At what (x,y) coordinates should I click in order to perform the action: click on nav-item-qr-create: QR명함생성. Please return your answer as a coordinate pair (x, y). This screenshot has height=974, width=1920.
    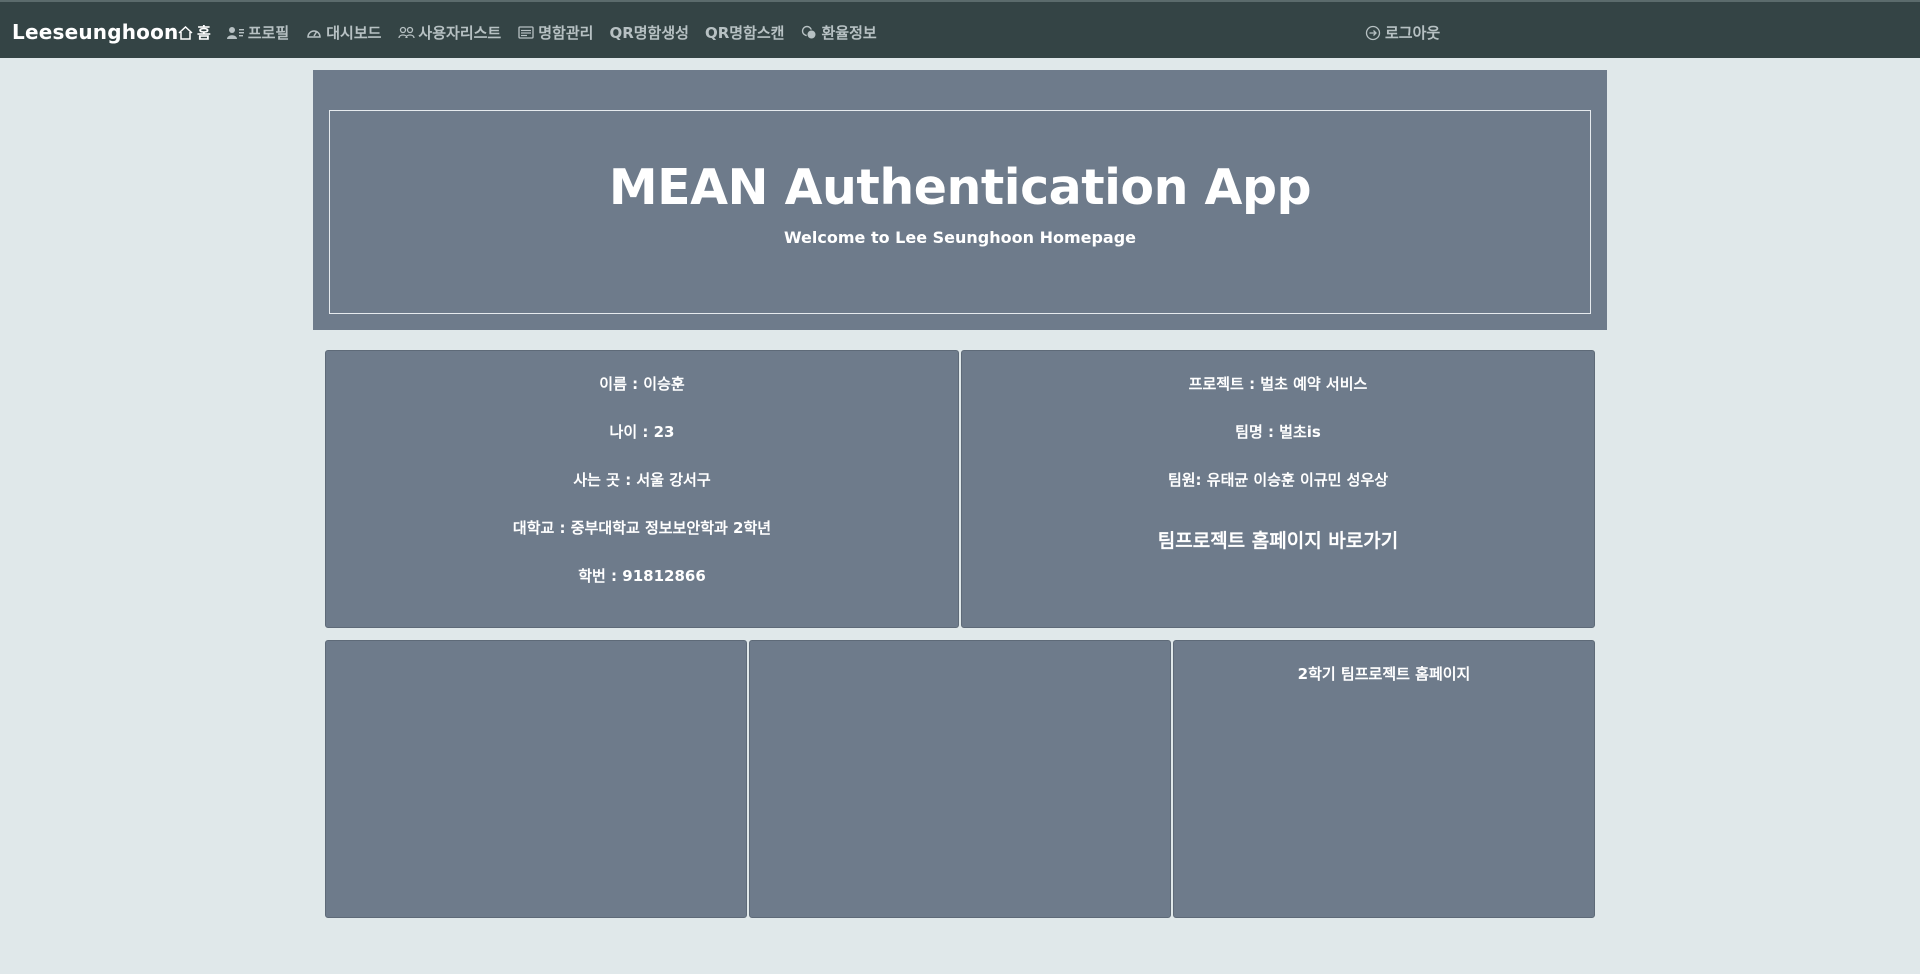
    Looking at the image, I should click on (649, 32).